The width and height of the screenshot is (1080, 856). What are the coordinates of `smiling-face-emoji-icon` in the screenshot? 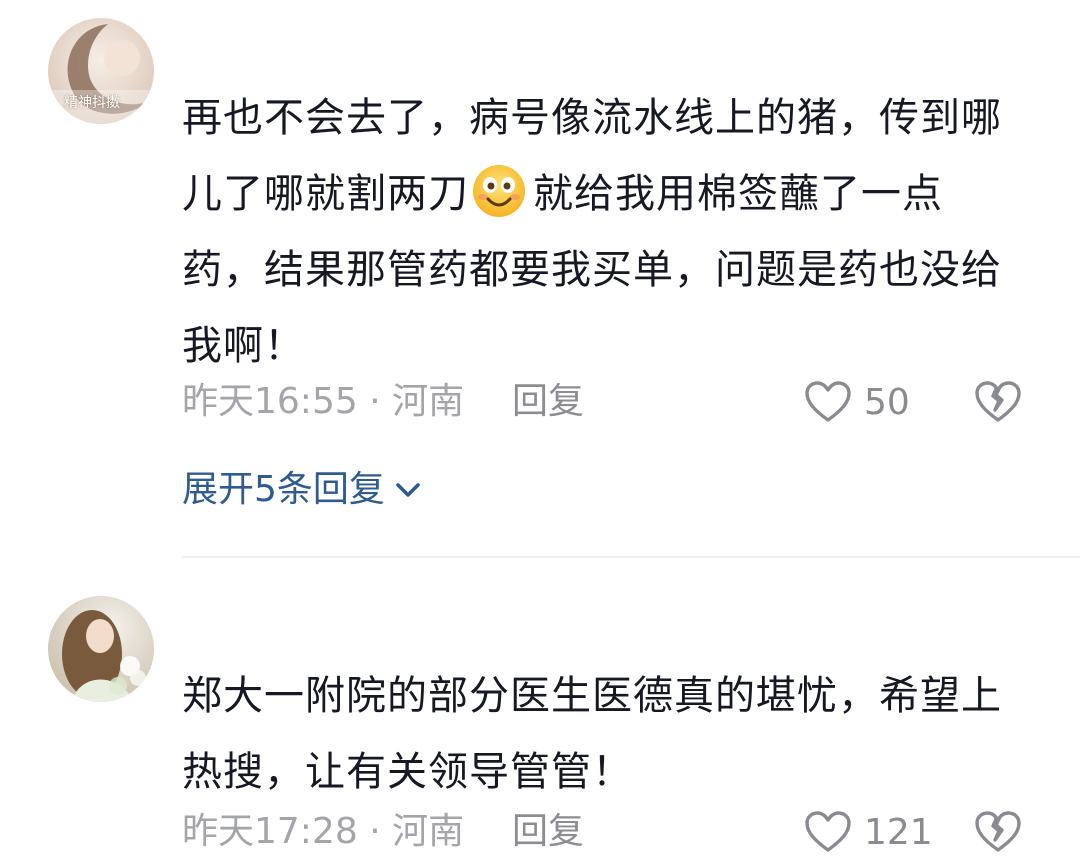 It's located at (499, 191).